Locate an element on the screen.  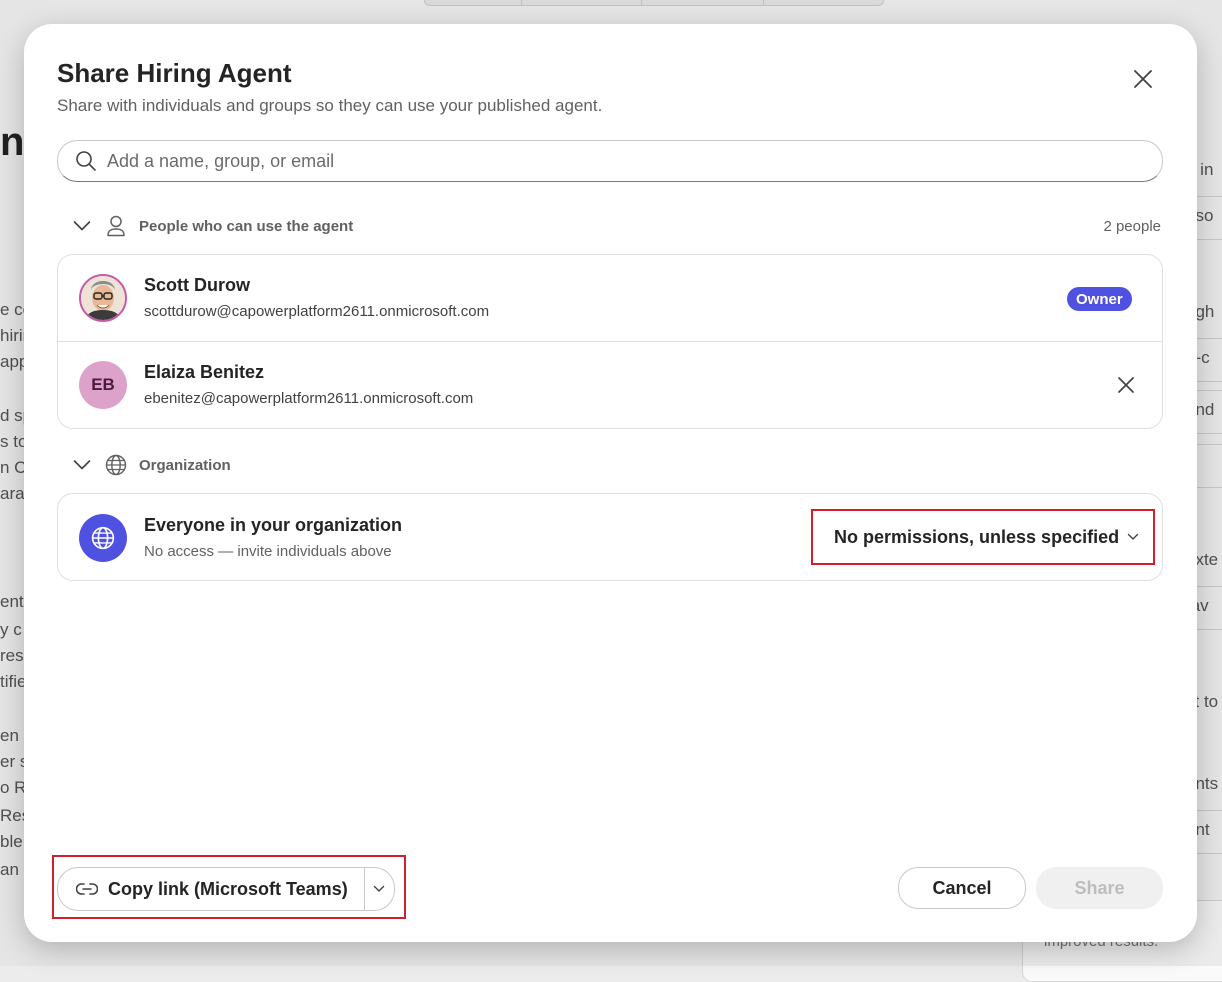
person-name: Elaiza Benitez is located at coordinates (204, 372).